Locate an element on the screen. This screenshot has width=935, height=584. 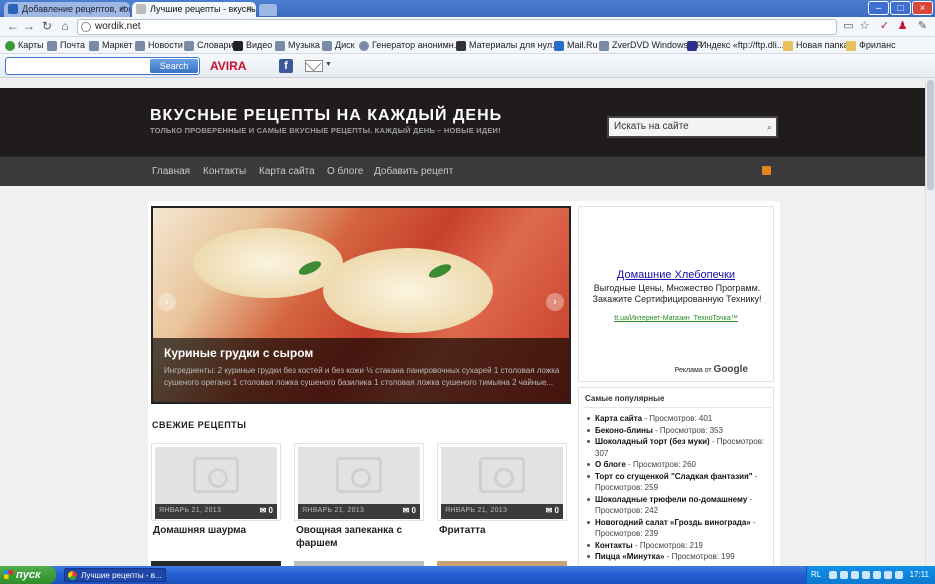
scrollbar-thumb is located at coordinates (930, 135).